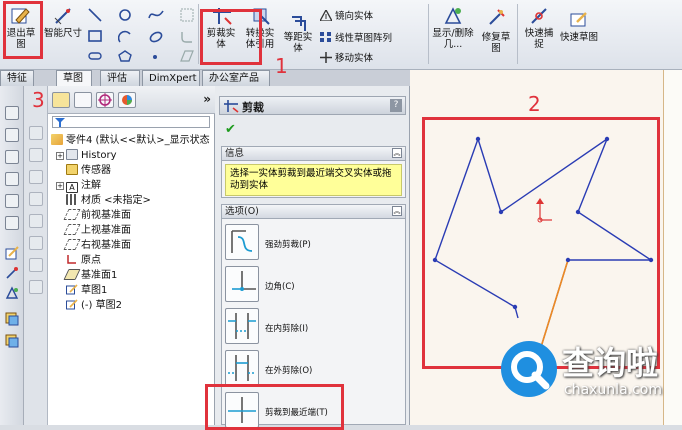 This screenshot has width=682, height=430. What do you see at coordinates (539, 33) in the screenshot?
I see `quick-snaps-button: 快速捕捉` at bounding box center [539, 33].